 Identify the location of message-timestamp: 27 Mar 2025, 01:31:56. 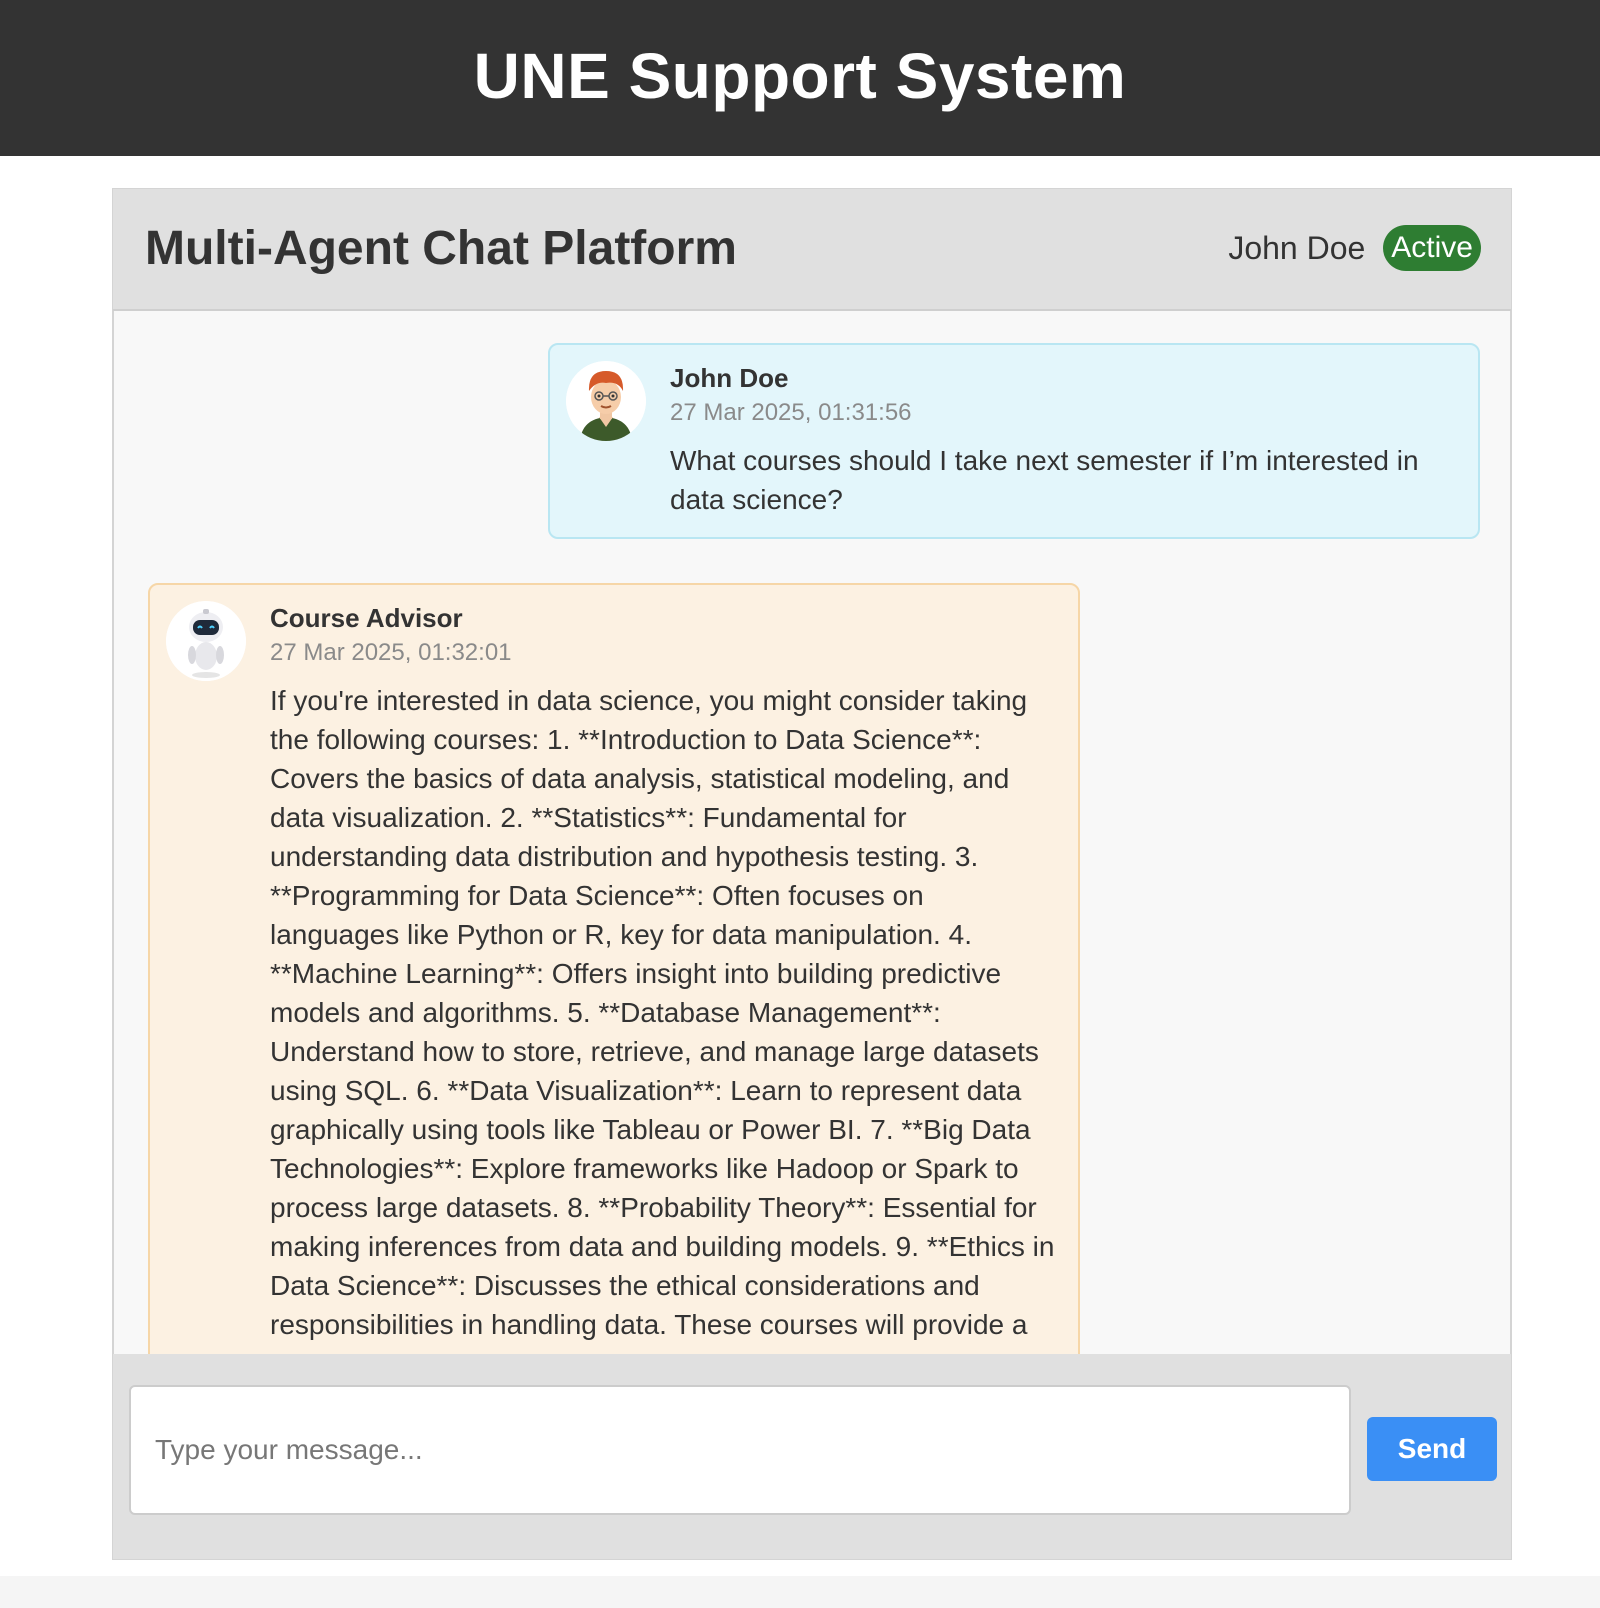
(791, 412).